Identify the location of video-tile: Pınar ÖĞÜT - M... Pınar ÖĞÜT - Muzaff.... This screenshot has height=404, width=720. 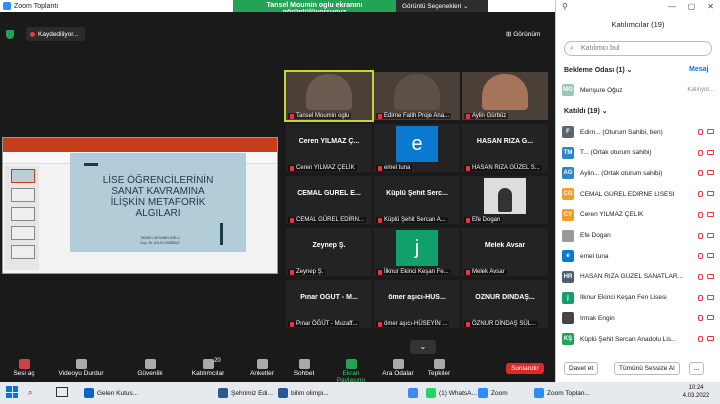
(329, 304).